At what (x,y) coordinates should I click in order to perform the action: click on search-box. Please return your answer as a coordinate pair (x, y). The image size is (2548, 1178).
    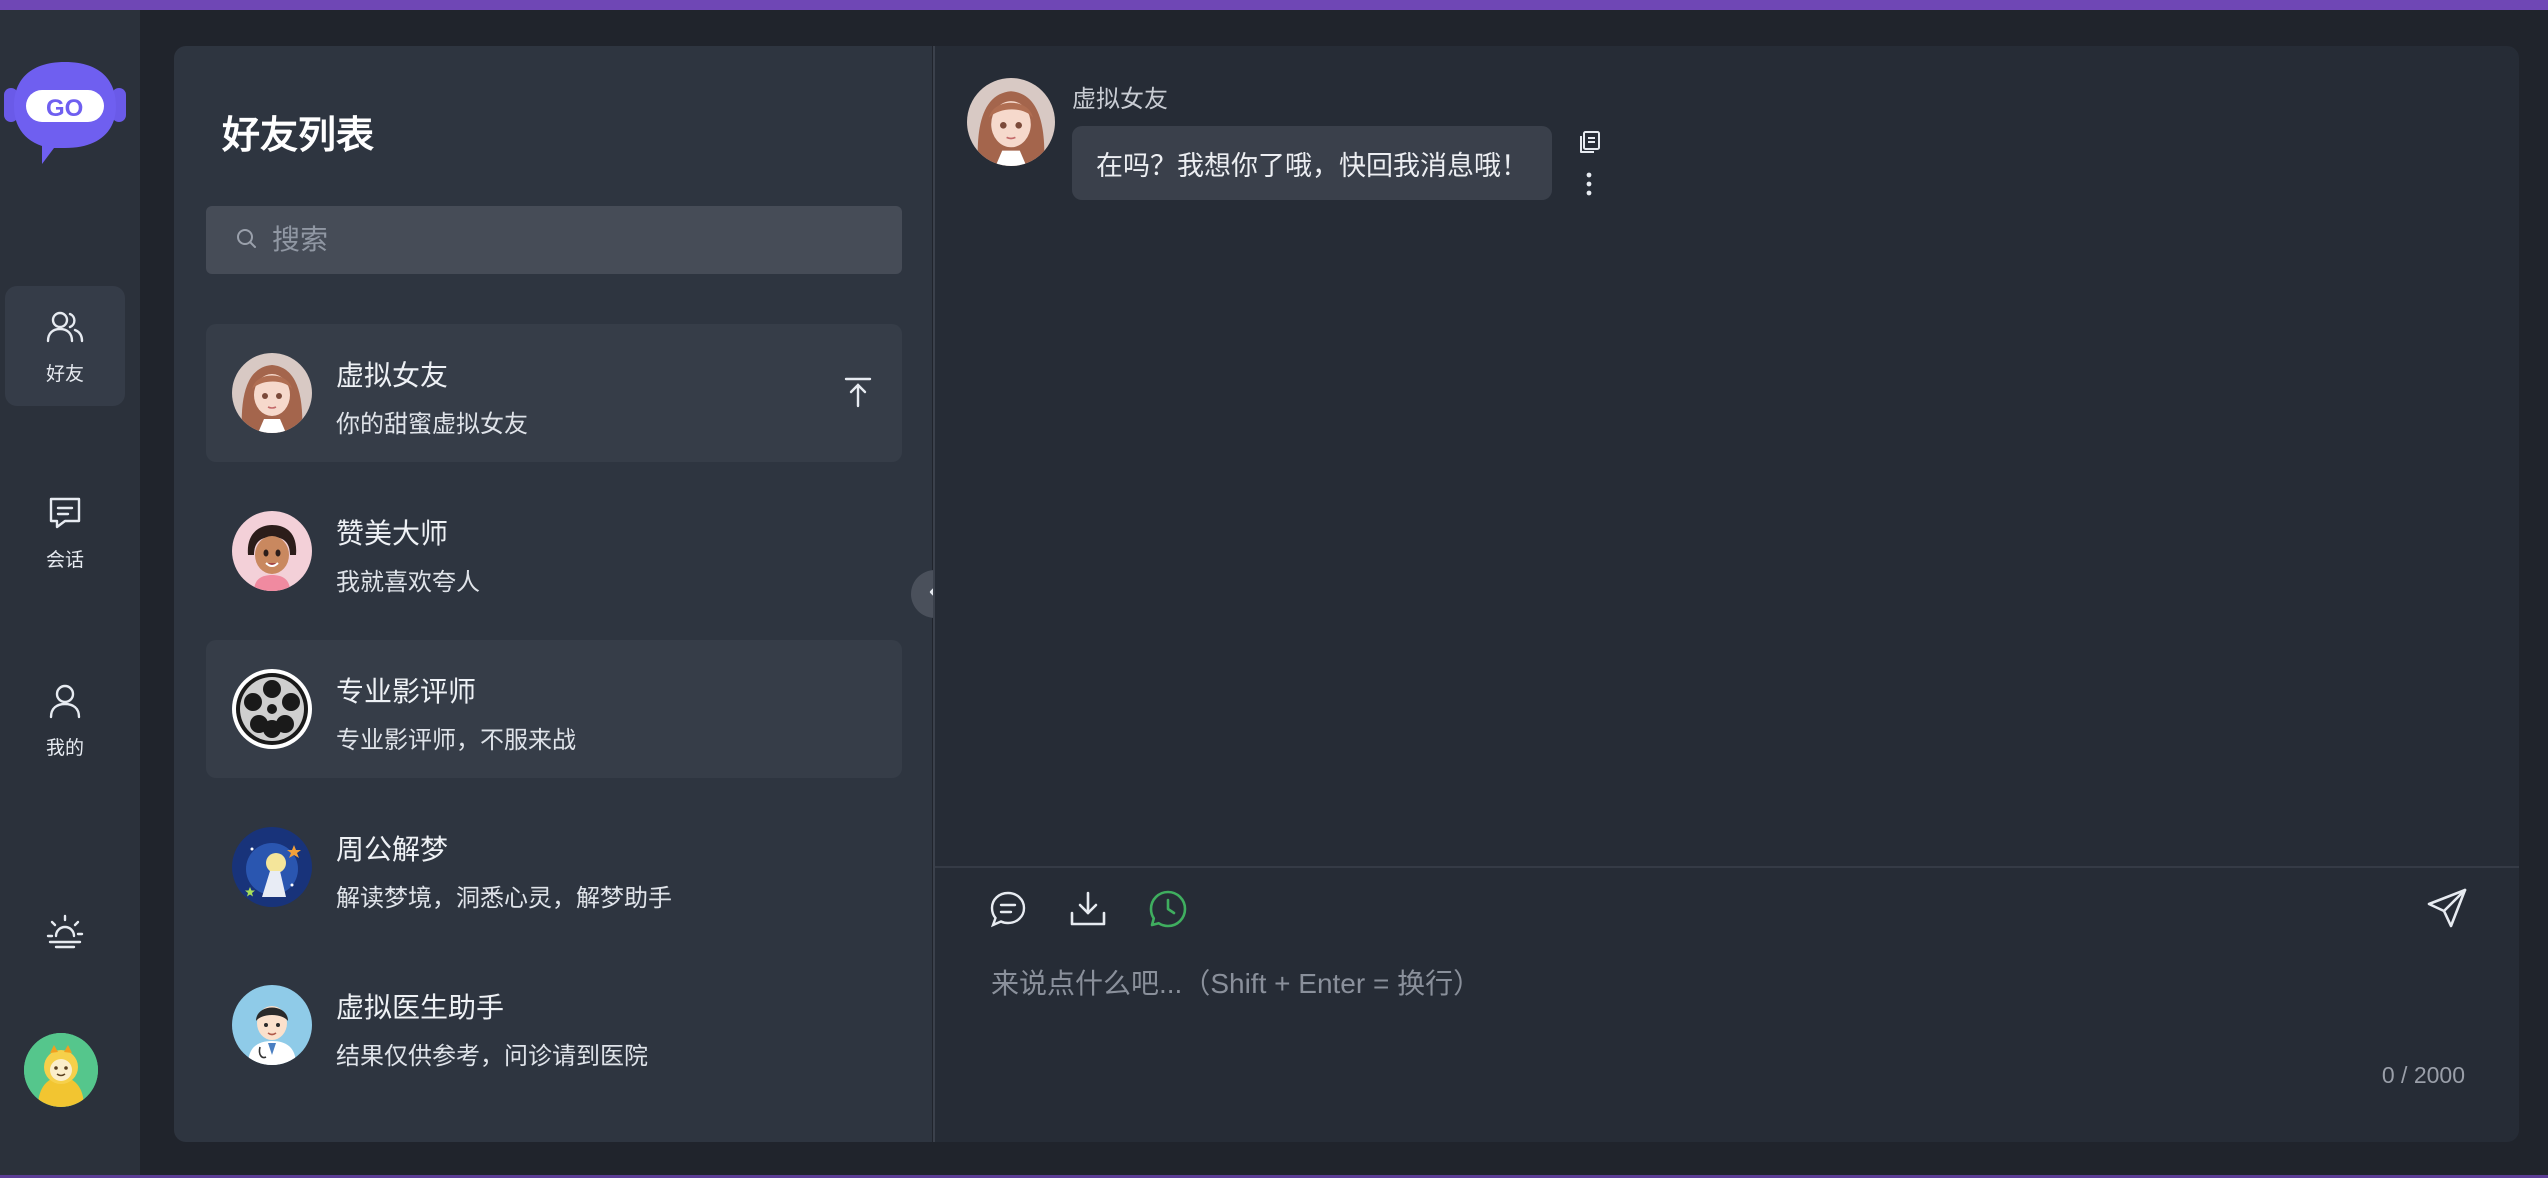
    Looking at the image, I should click on (554, 240).